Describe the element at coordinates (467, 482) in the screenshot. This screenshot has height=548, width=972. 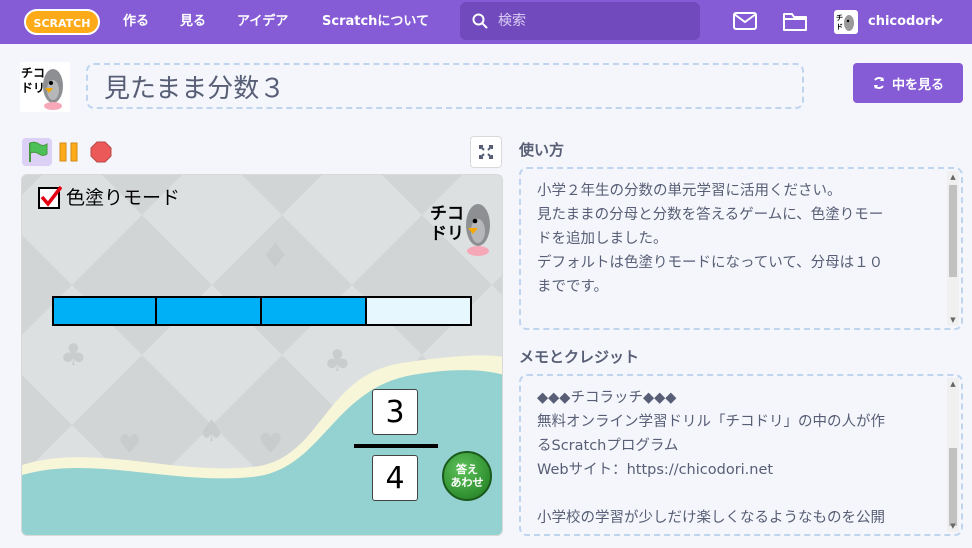
I see `check-answer-label-2: あわせ` at that location.